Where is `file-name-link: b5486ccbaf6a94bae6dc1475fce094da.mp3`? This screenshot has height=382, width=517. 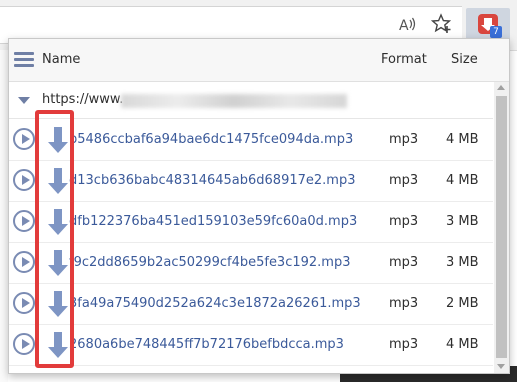
file-name-link: b5486ccbaf6a94bae6dc1475fce094da.mp3 is located at coordinates (211, 139).